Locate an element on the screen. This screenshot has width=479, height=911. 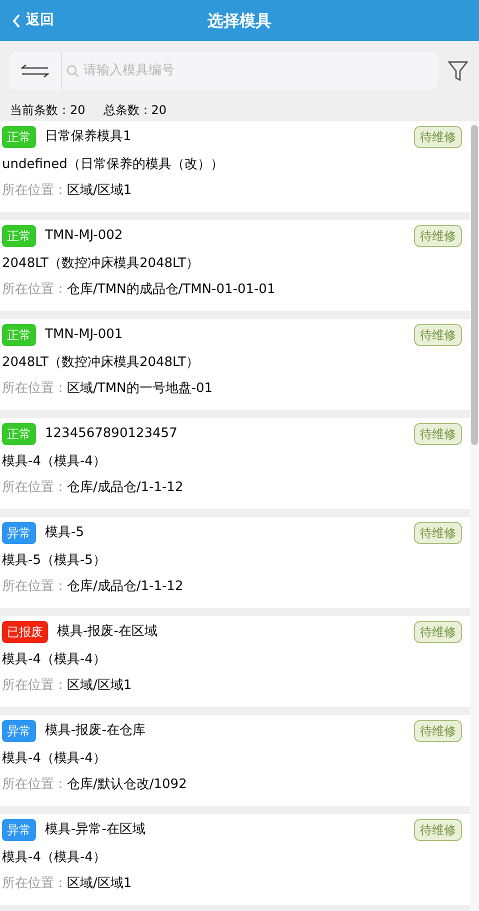
mold-description: undefined（日常保养的模具（改）） is located at coordinates (113, 165).